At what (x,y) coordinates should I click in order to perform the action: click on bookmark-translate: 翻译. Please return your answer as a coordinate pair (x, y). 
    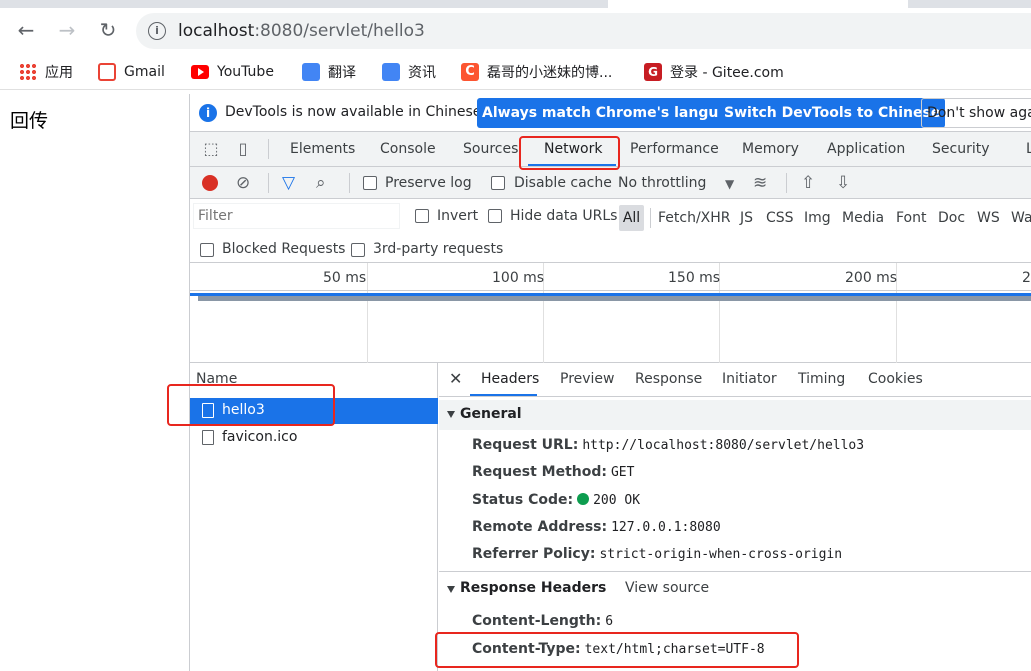
    Looking at the image, I should click on (329, 72).